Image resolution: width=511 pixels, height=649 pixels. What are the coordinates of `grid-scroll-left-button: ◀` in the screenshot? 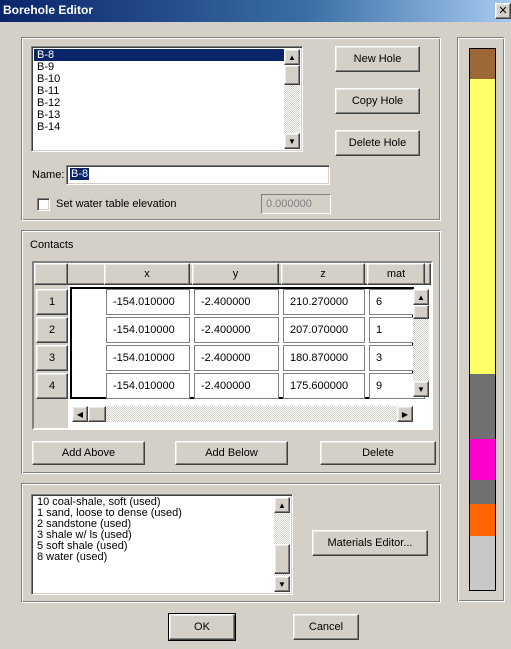 It's located at (80, 414).